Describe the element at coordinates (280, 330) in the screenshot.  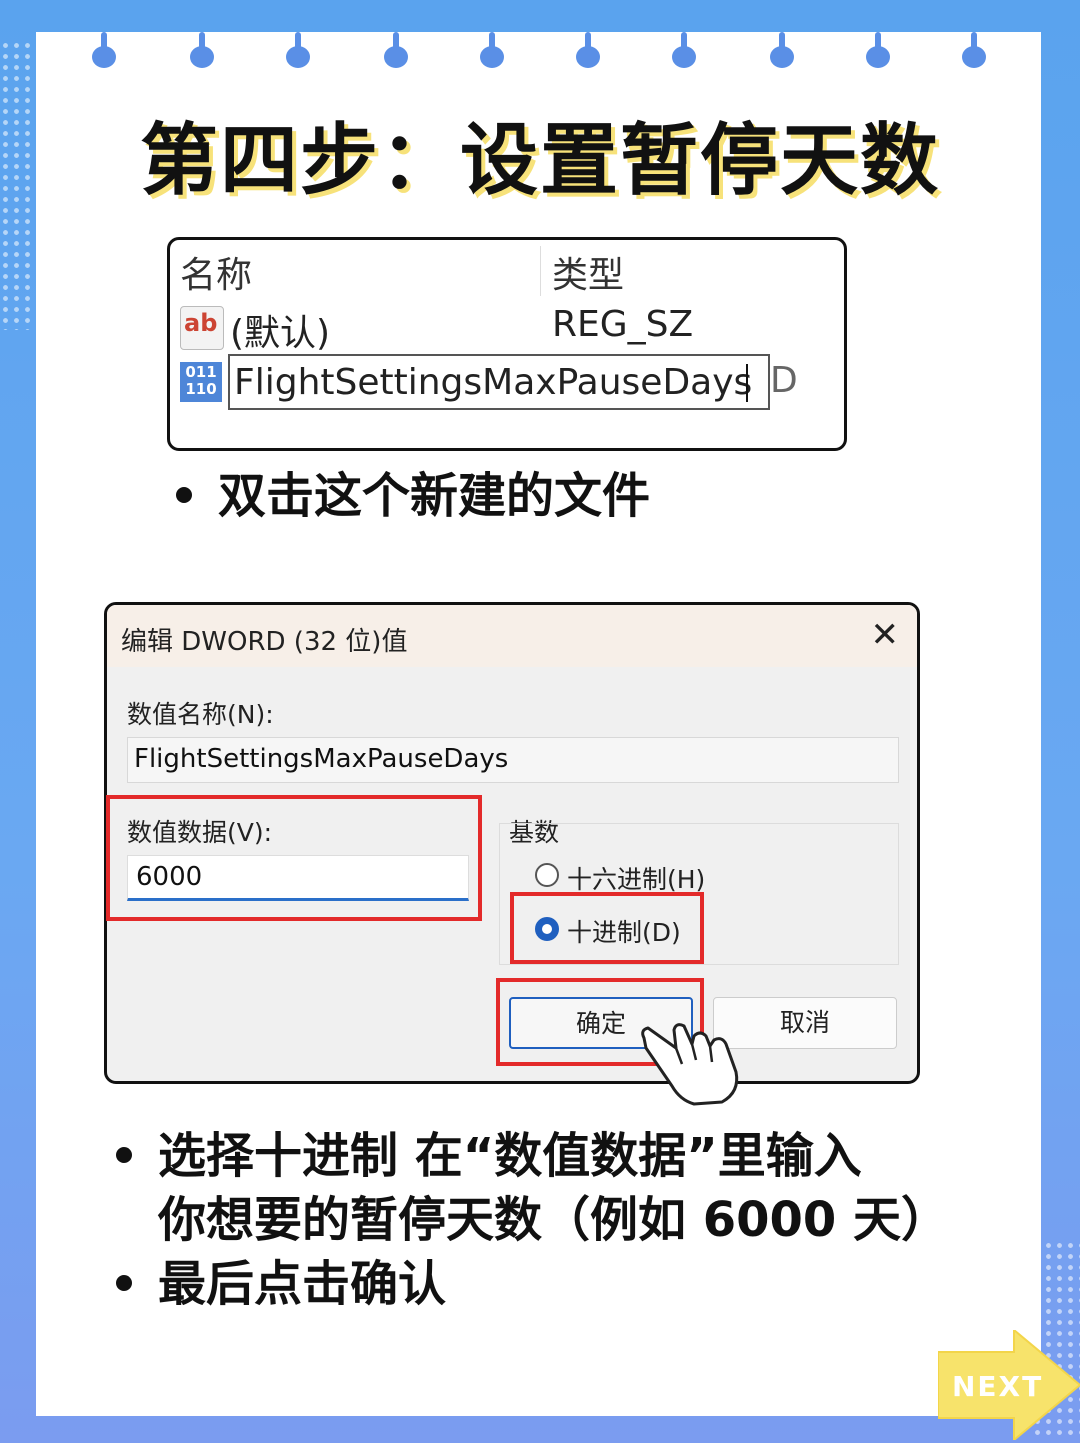
I see `registry-row-default-name: (默认)` at that location.